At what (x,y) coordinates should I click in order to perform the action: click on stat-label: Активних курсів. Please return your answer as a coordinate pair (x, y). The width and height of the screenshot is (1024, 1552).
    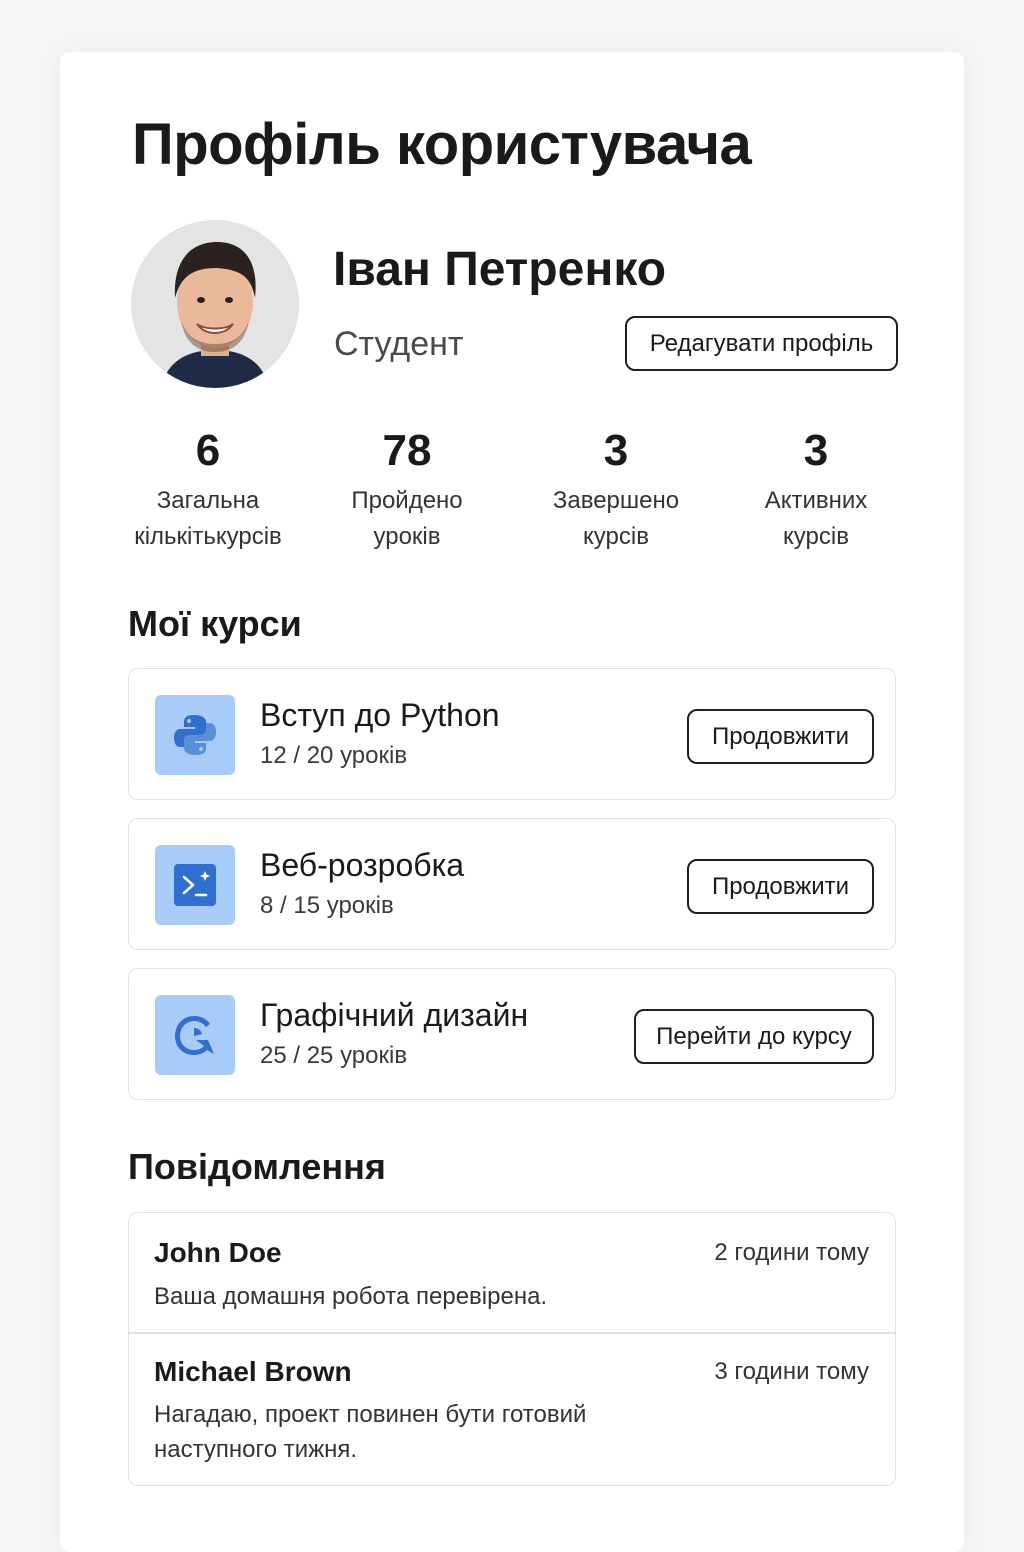
    Looking at the image, I should click on (816, 518).